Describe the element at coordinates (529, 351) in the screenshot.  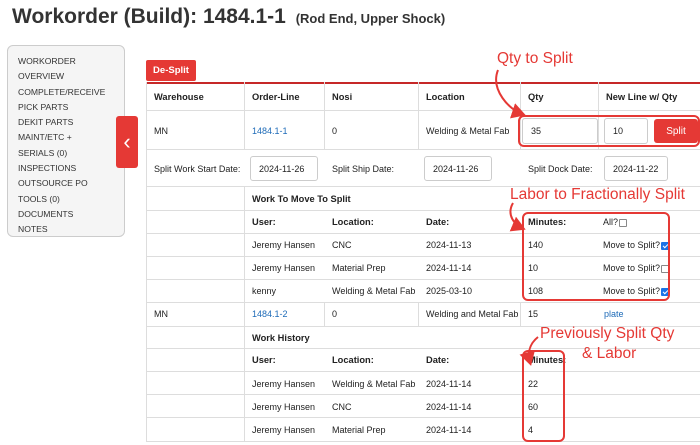
I see `history-arrow` at that location.